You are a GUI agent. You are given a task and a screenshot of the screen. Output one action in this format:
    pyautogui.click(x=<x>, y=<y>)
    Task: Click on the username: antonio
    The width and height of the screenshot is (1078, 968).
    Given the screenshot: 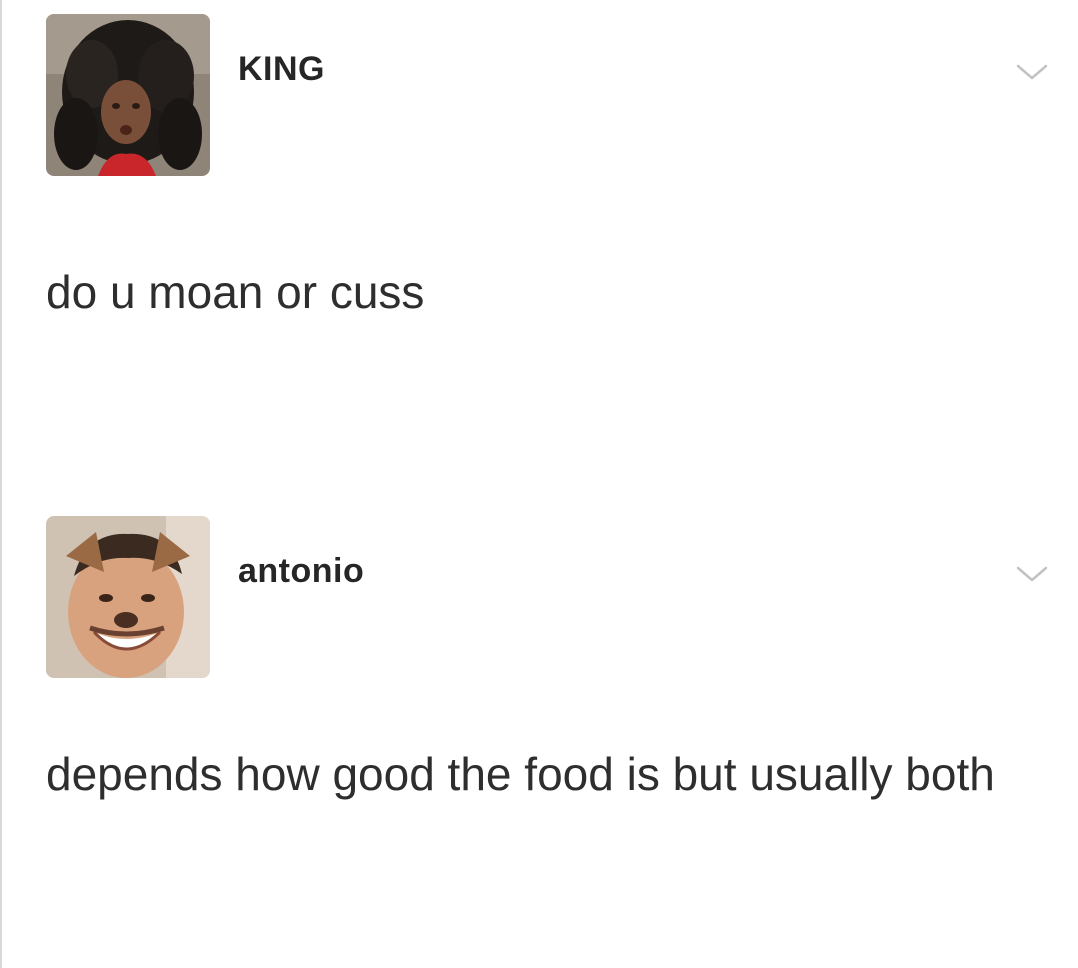 What is the action you would take?
    pyautogui.click(x=301, y=571)
    